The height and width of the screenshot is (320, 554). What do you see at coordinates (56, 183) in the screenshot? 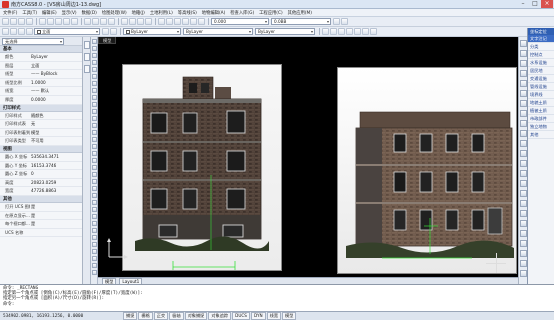
I see `property-value: 20823.0259` at bounding box center [56, 183].